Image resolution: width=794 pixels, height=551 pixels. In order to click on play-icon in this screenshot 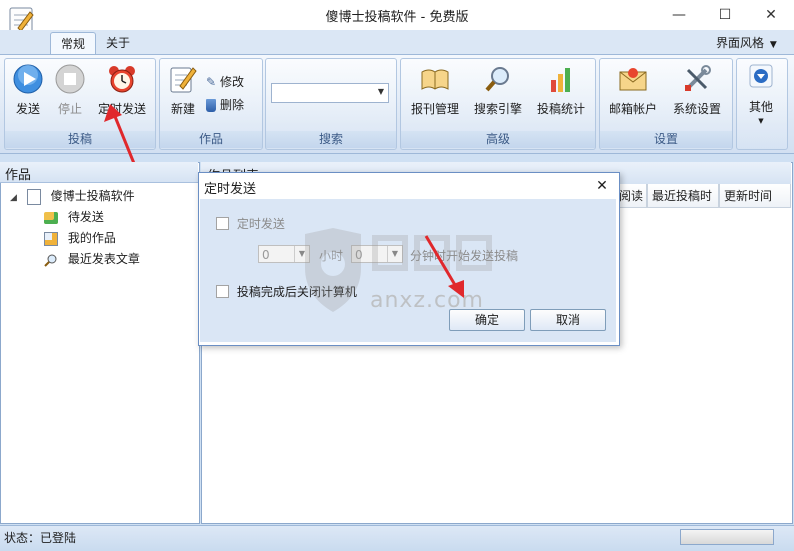, I will do `click(28, 79)`.